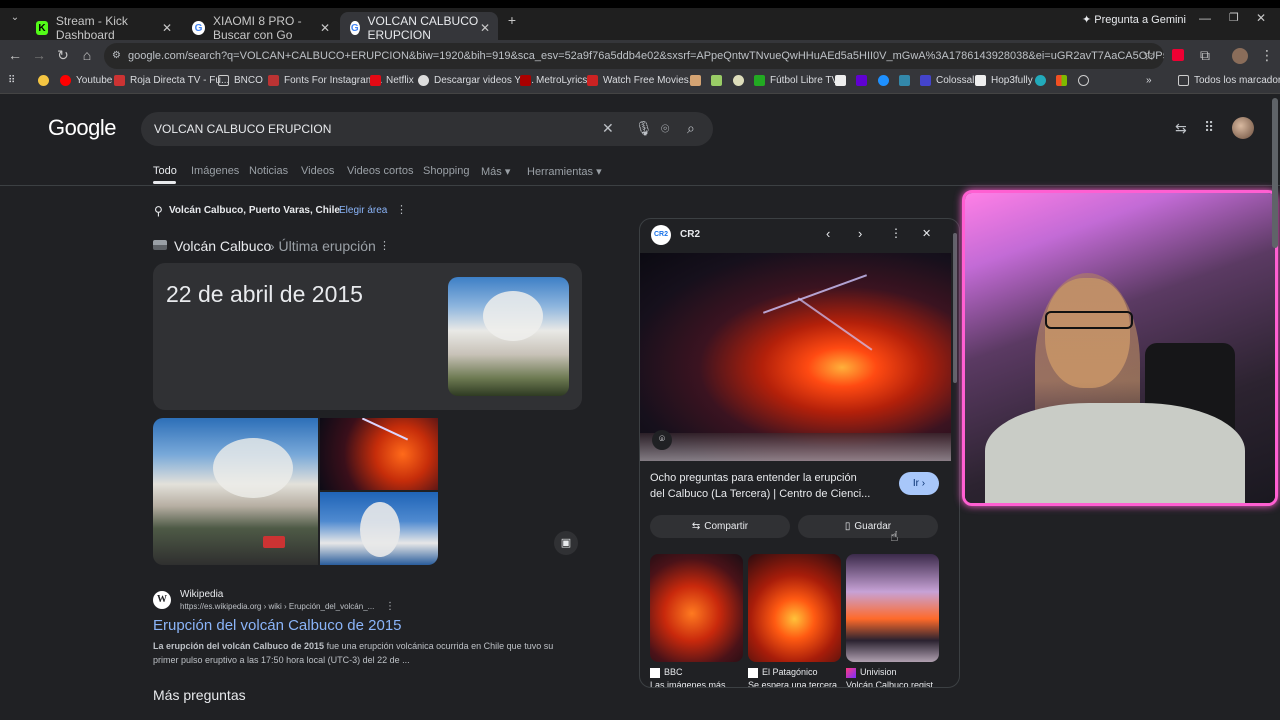 This screenshot has height=720, width=1280. I want to click on related-image-univision, so click(892, 608).